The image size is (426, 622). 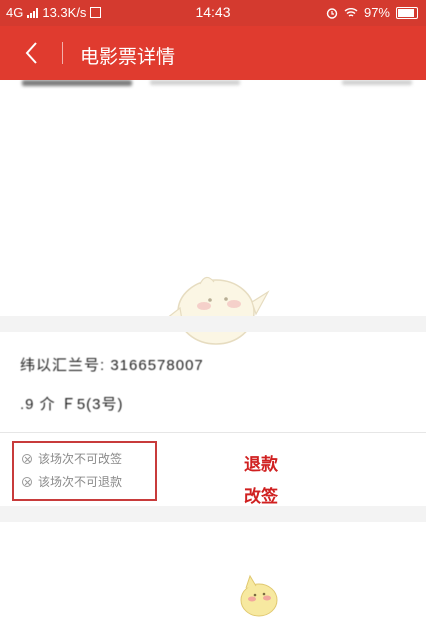 I want to click on wifi-icon, so click(x=351, y=12).